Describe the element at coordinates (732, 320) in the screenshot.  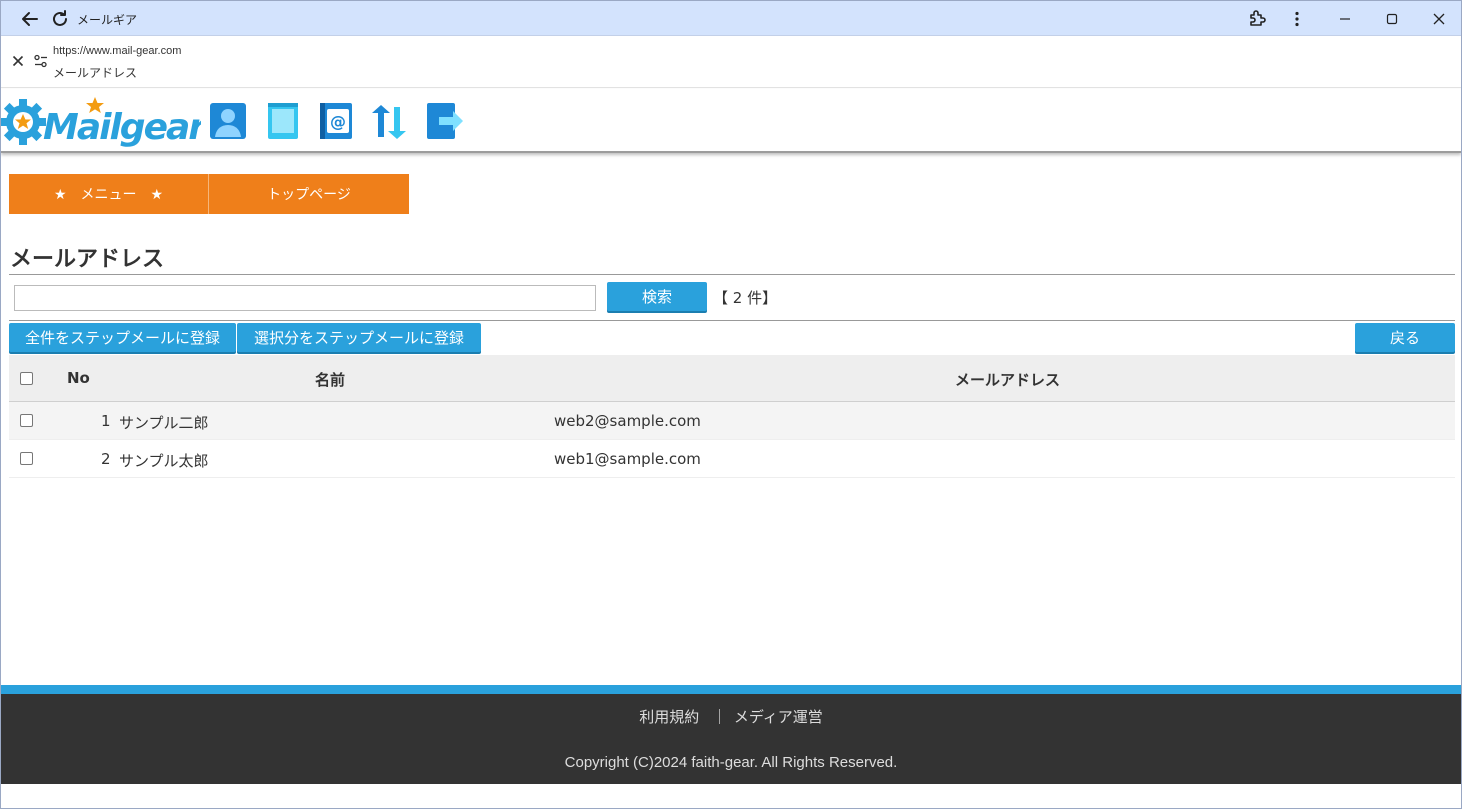
I see `search-divider` at that location.